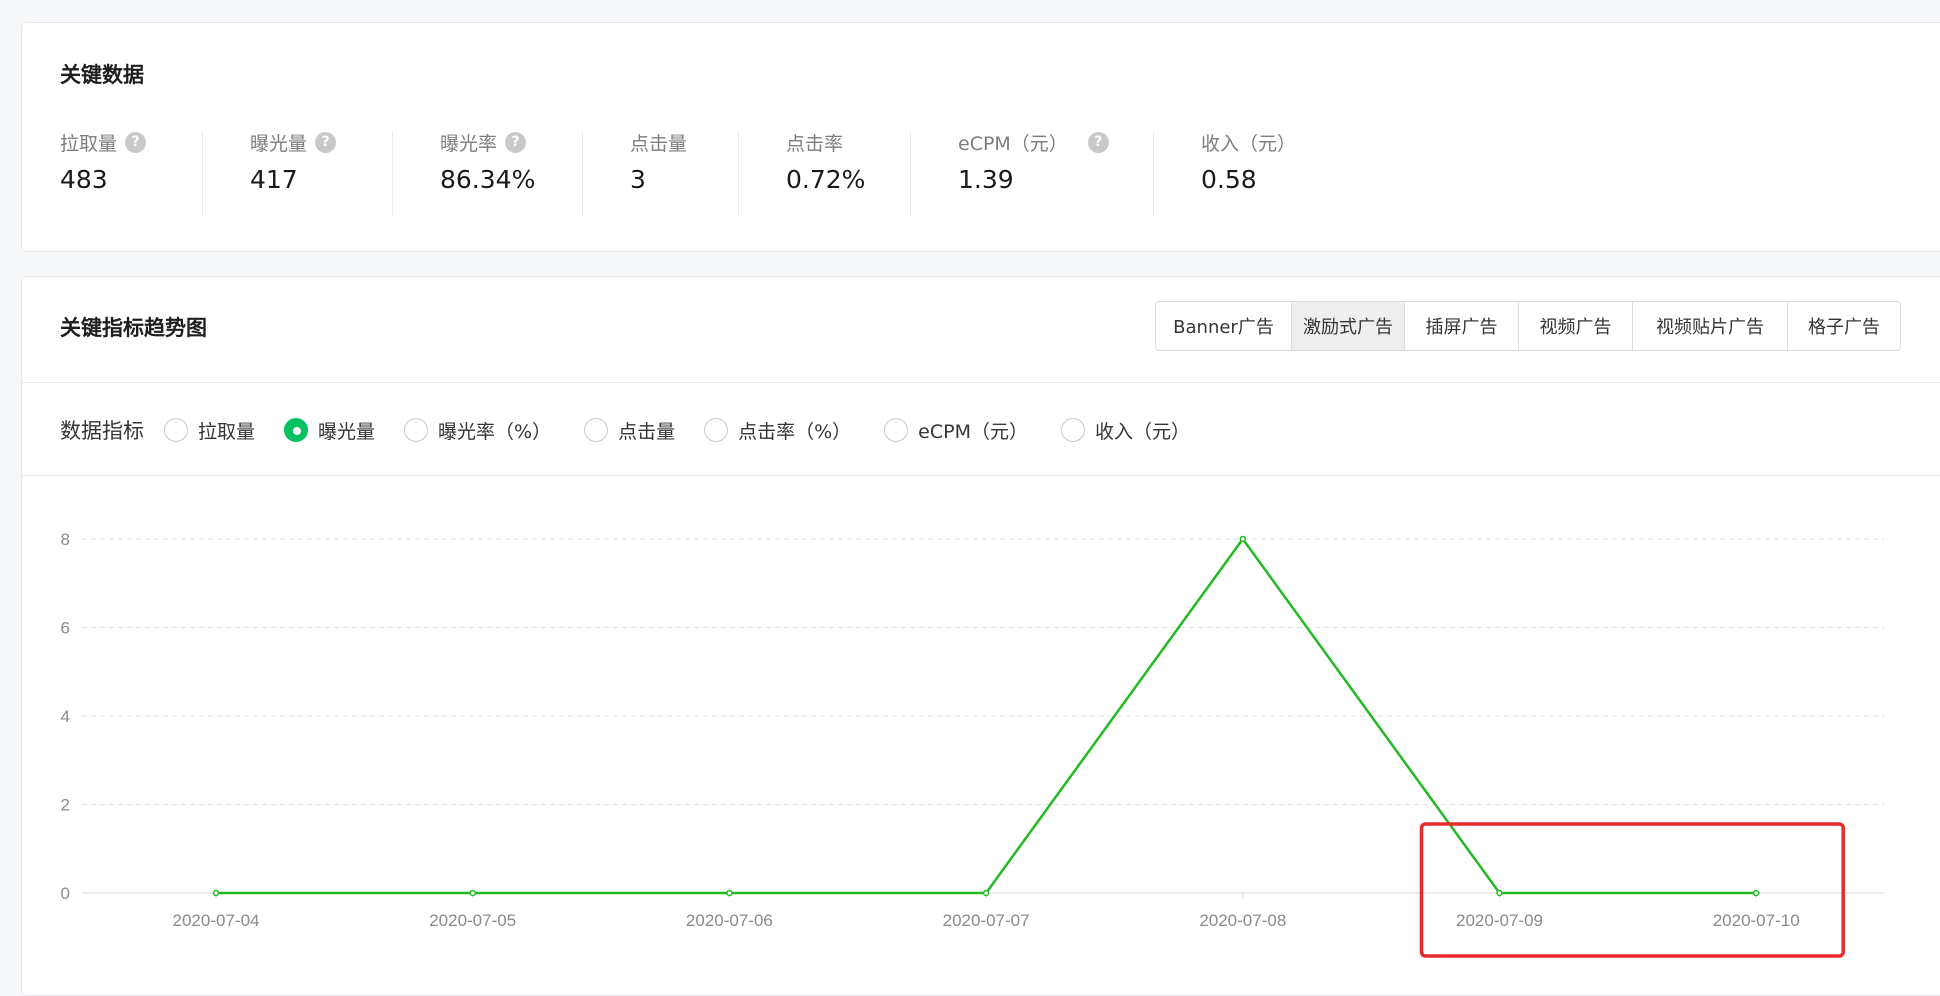 The height and width of the screenshot is (996, 1940). Describe the element at coordinates (729, 920) in the screenshot. I see `x-tick-label: 2020-07-06` at that location.